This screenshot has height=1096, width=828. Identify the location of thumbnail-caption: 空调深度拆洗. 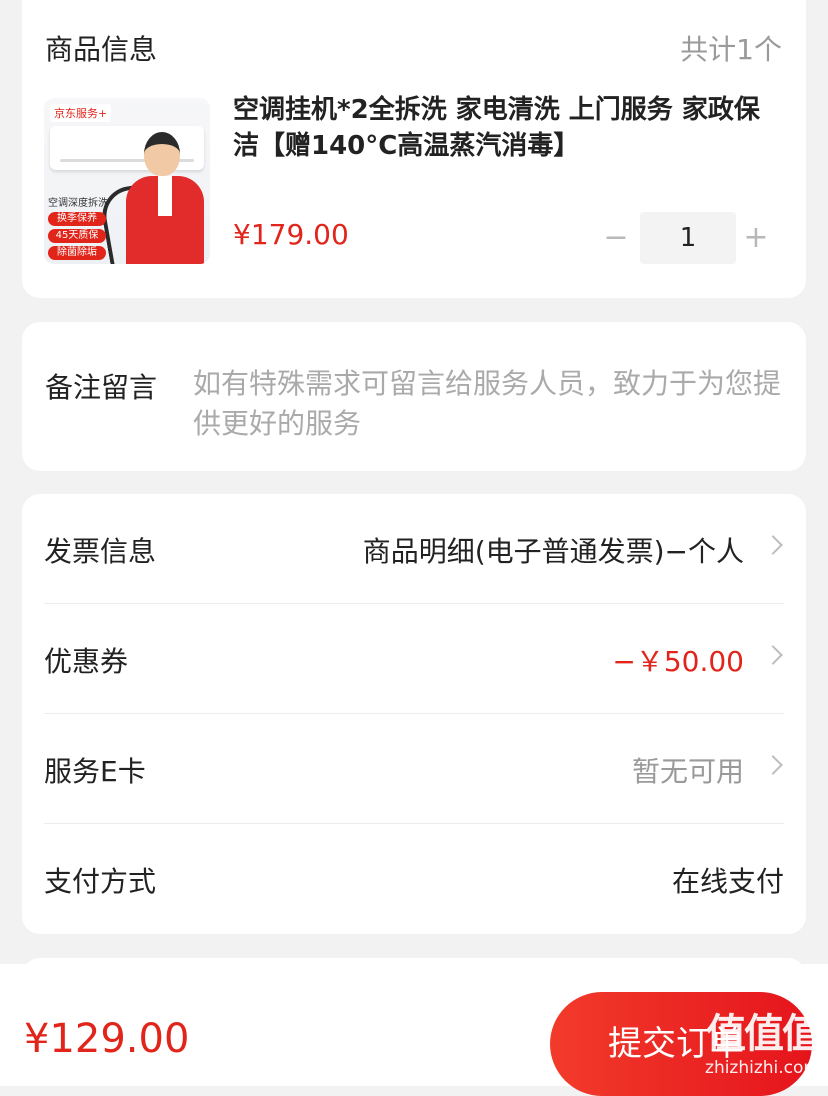
(78, 203).